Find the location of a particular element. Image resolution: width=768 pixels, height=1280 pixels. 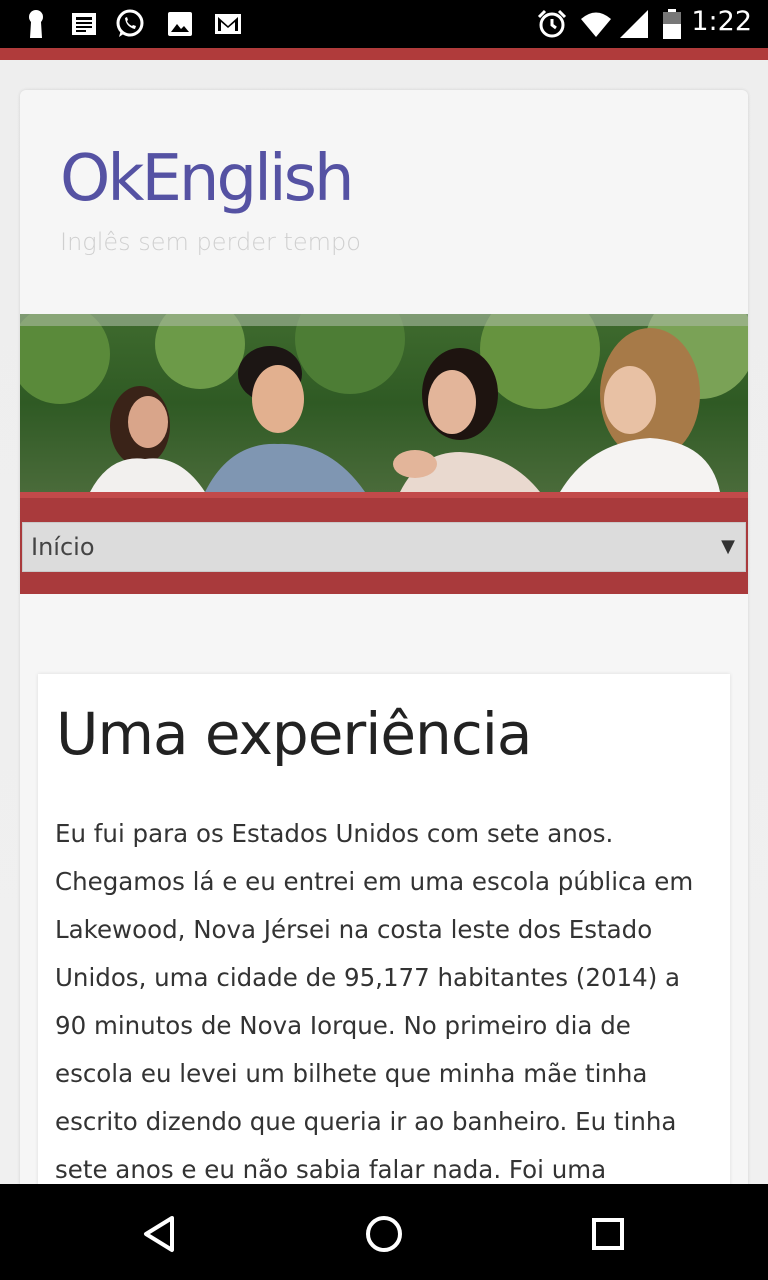

top-accent-strip is located at coordinates (384, 54).